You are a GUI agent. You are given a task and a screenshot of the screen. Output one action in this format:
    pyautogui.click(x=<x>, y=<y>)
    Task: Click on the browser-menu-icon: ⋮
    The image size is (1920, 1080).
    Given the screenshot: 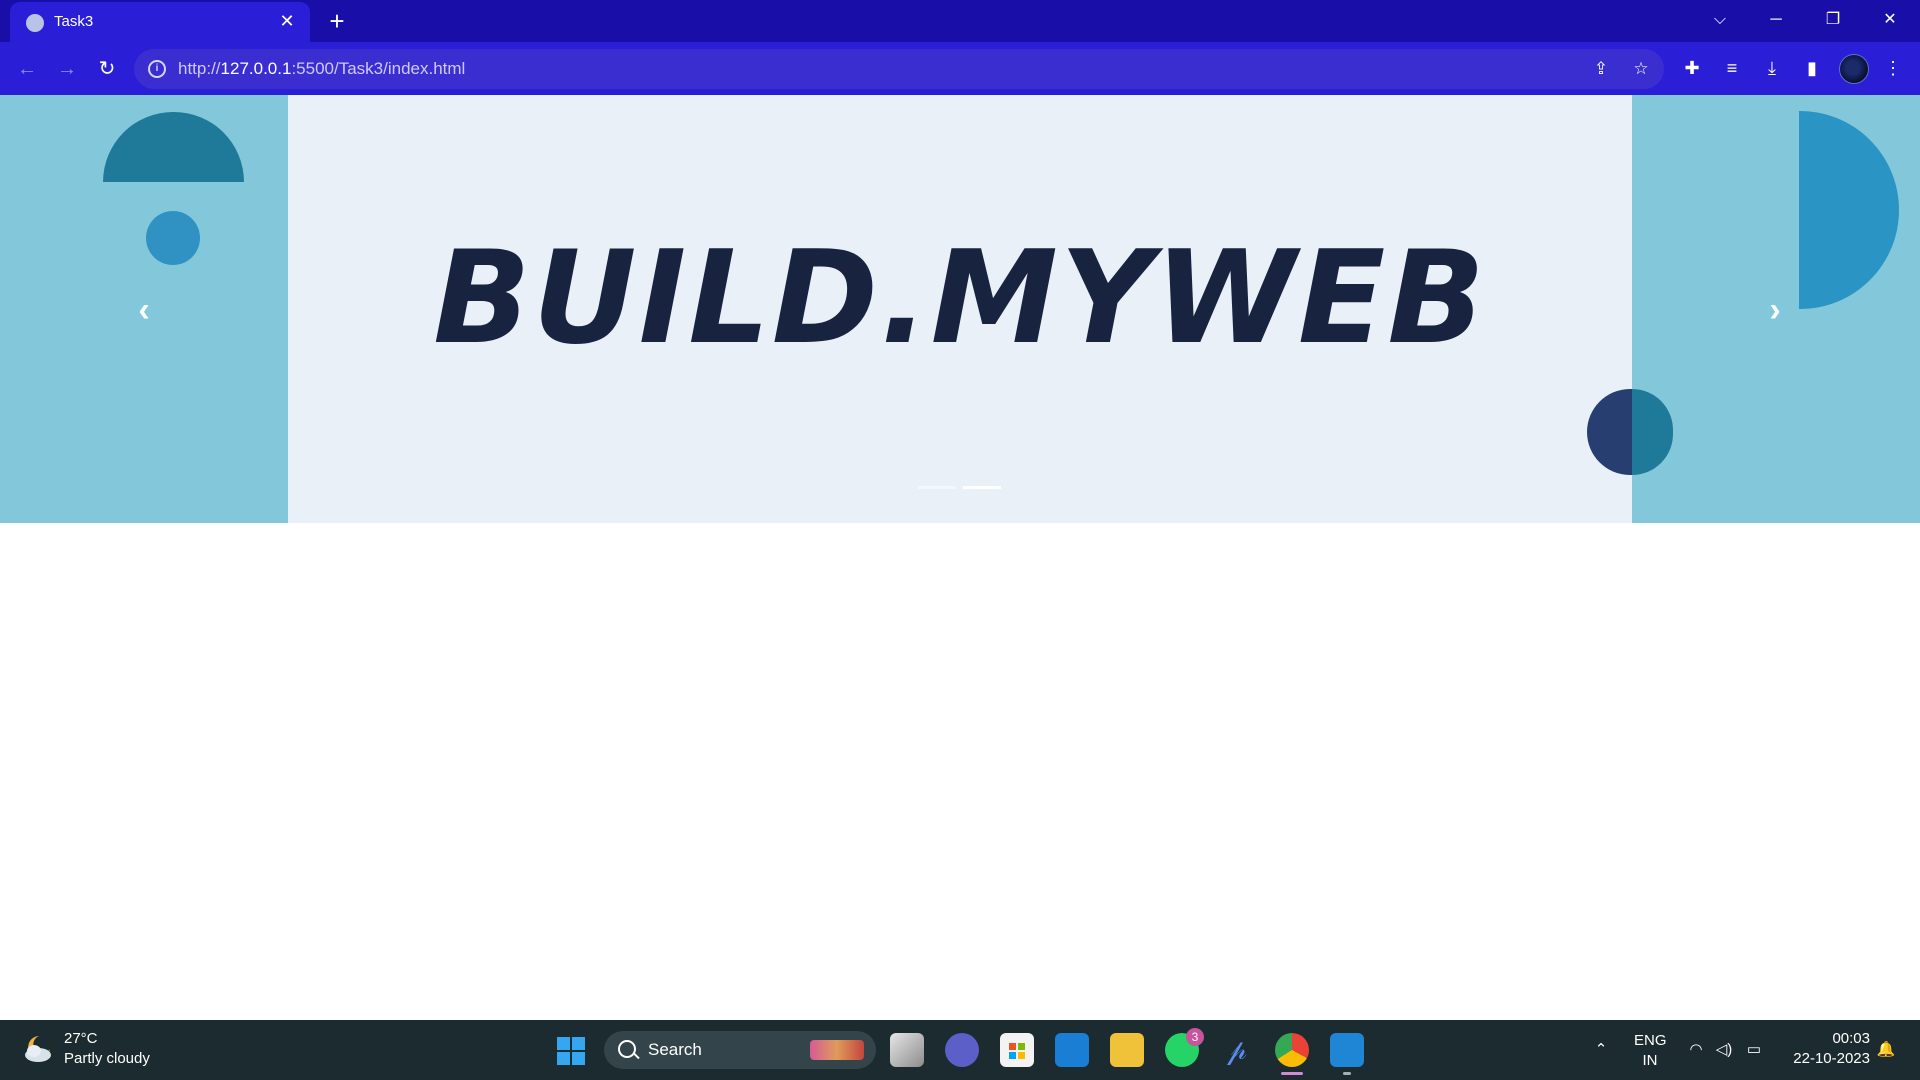 What is the action you would take?
    pyautogui.click(x=1893, y=68)
    